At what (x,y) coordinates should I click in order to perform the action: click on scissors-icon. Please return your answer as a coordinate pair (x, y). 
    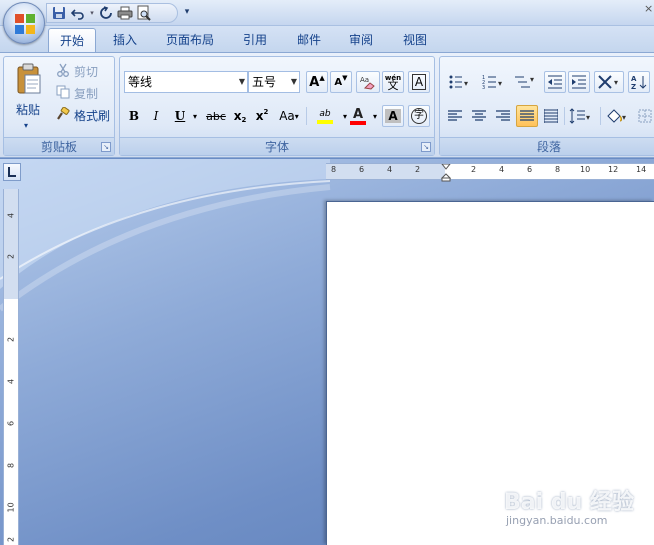
    Looking at the image, I should click on (63, 71).